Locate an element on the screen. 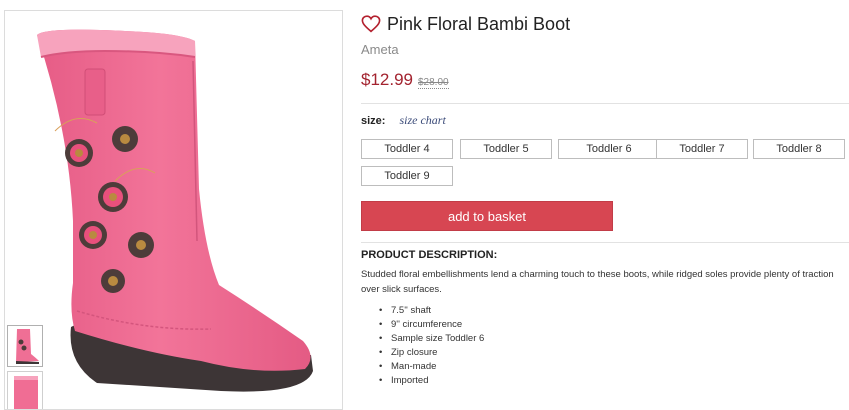 This screenshot has width=849, height=410. size-option-toddler-4: Toddler 4 is located at coordinates (407, 149).